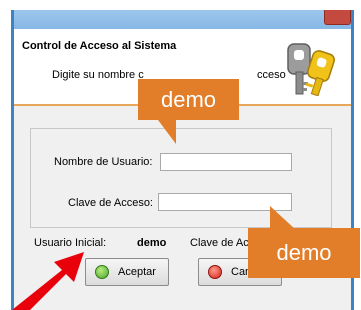 Image resolution: width=361 pixels, height=310 pixels. What do you see at coordinates (110, 203) in the screenshot?
I see `password-label: Clave de Acceso:` at bounding box center [110, 203].